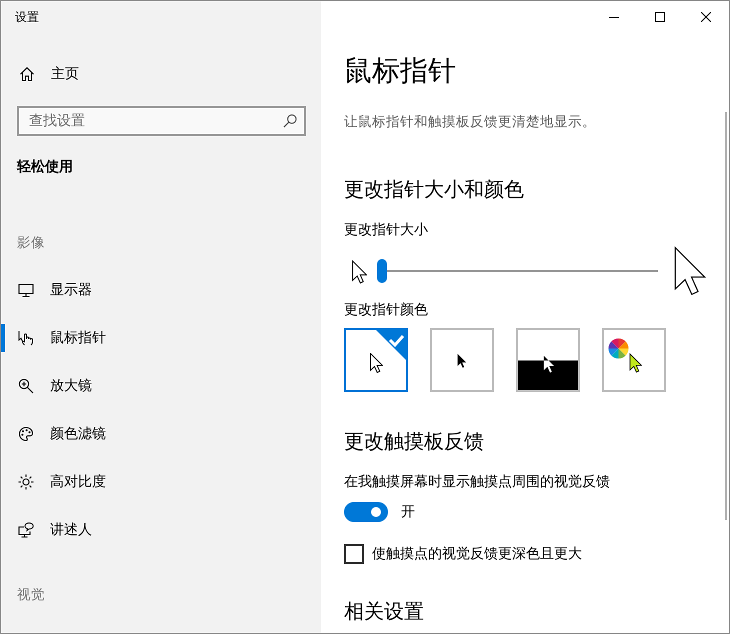  Describe the element at coordinates (625, 355) in the screenshot. I see `color-wheel-cursor-icon` at that location.